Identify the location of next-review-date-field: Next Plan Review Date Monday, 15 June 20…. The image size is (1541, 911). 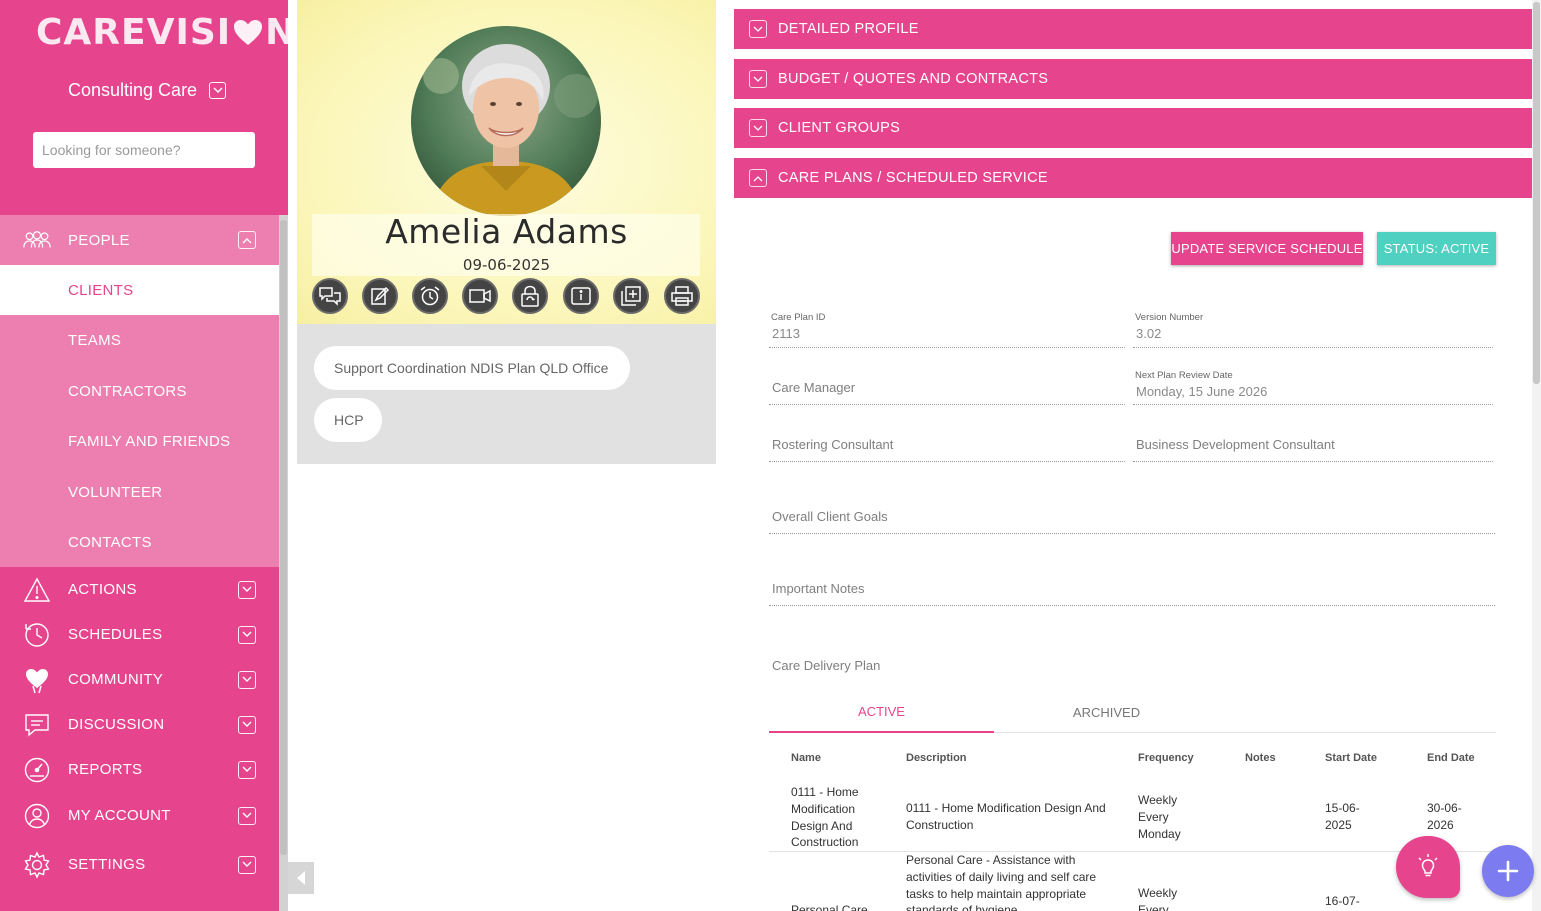
(1313, 386).